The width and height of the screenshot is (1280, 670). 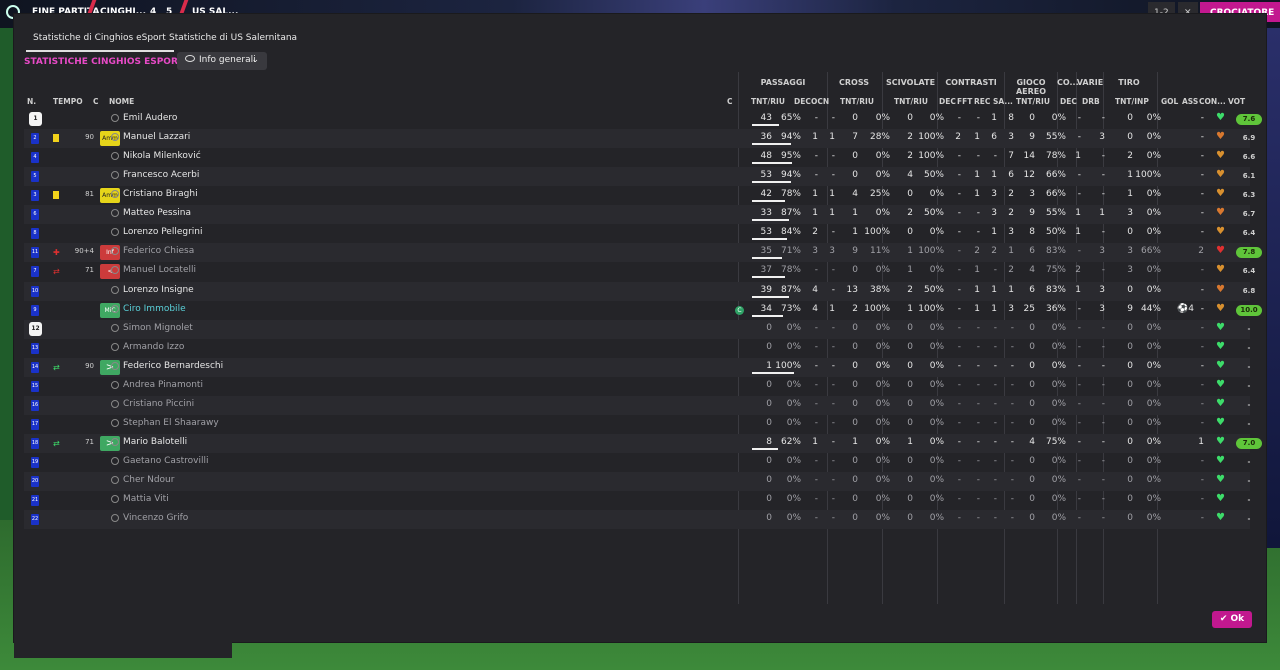 I want to click on player-name: Nikola Milenković, so click(x=162, y=156).